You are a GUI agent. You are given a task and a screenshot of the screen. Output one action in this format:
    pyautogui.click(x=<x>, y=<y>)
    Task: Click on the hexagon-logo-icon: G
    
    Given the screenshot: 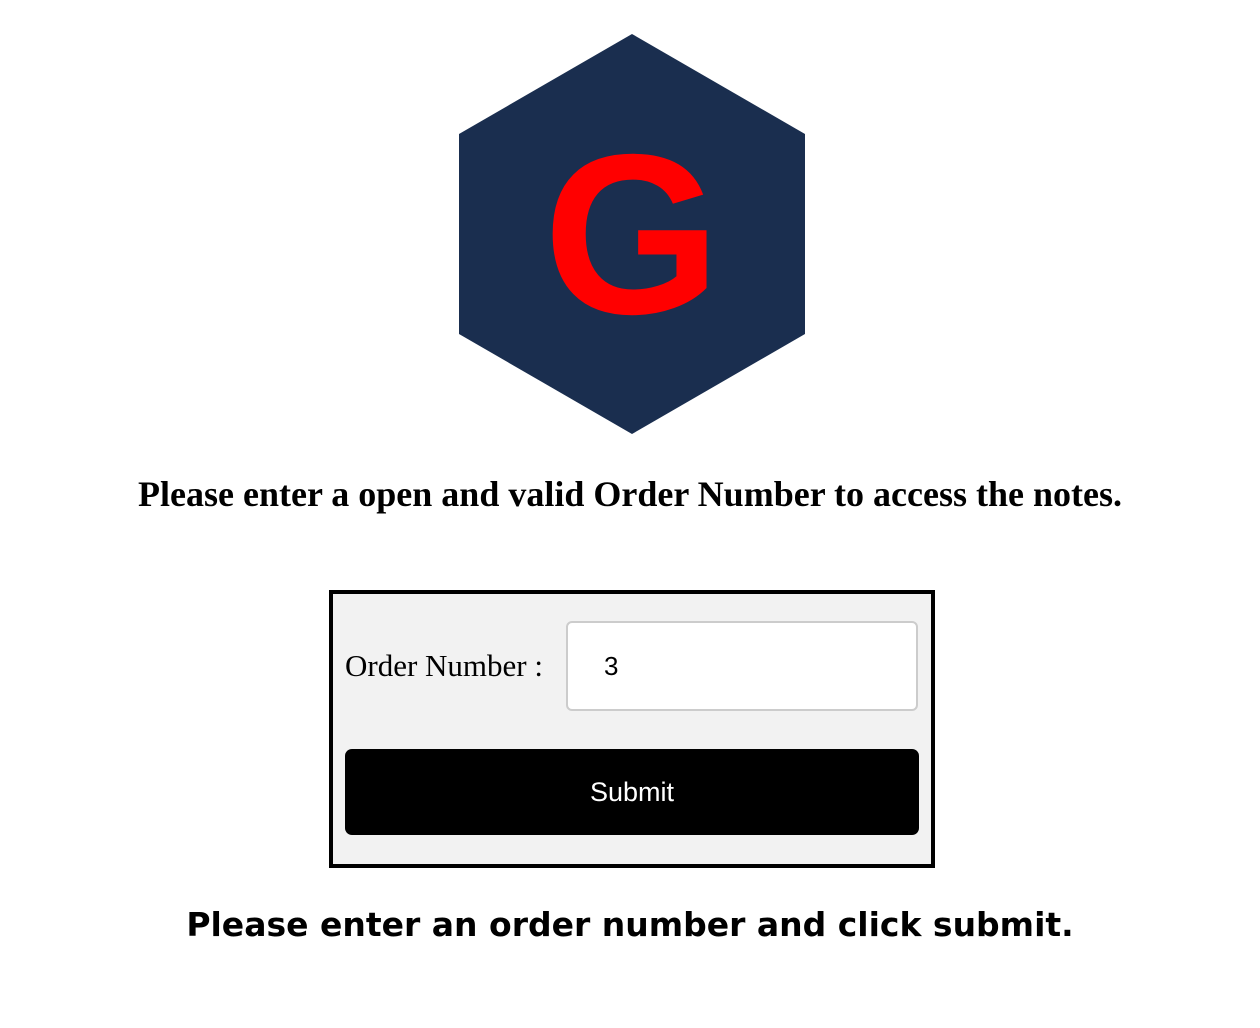 What is the action you would take?
    pyautogui.click(x=632, y=234)
    